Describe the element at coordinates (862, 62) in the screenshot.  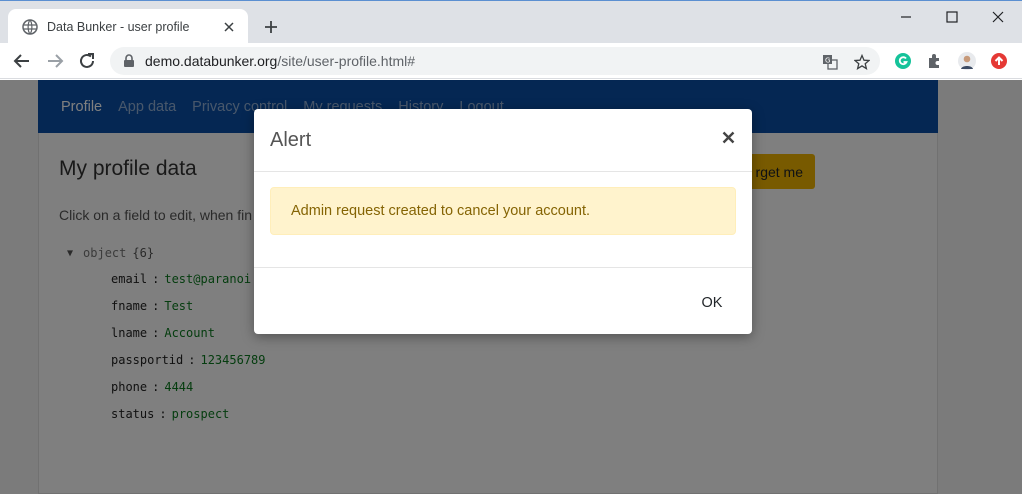
I see `bookmark-star-icon` at that location.